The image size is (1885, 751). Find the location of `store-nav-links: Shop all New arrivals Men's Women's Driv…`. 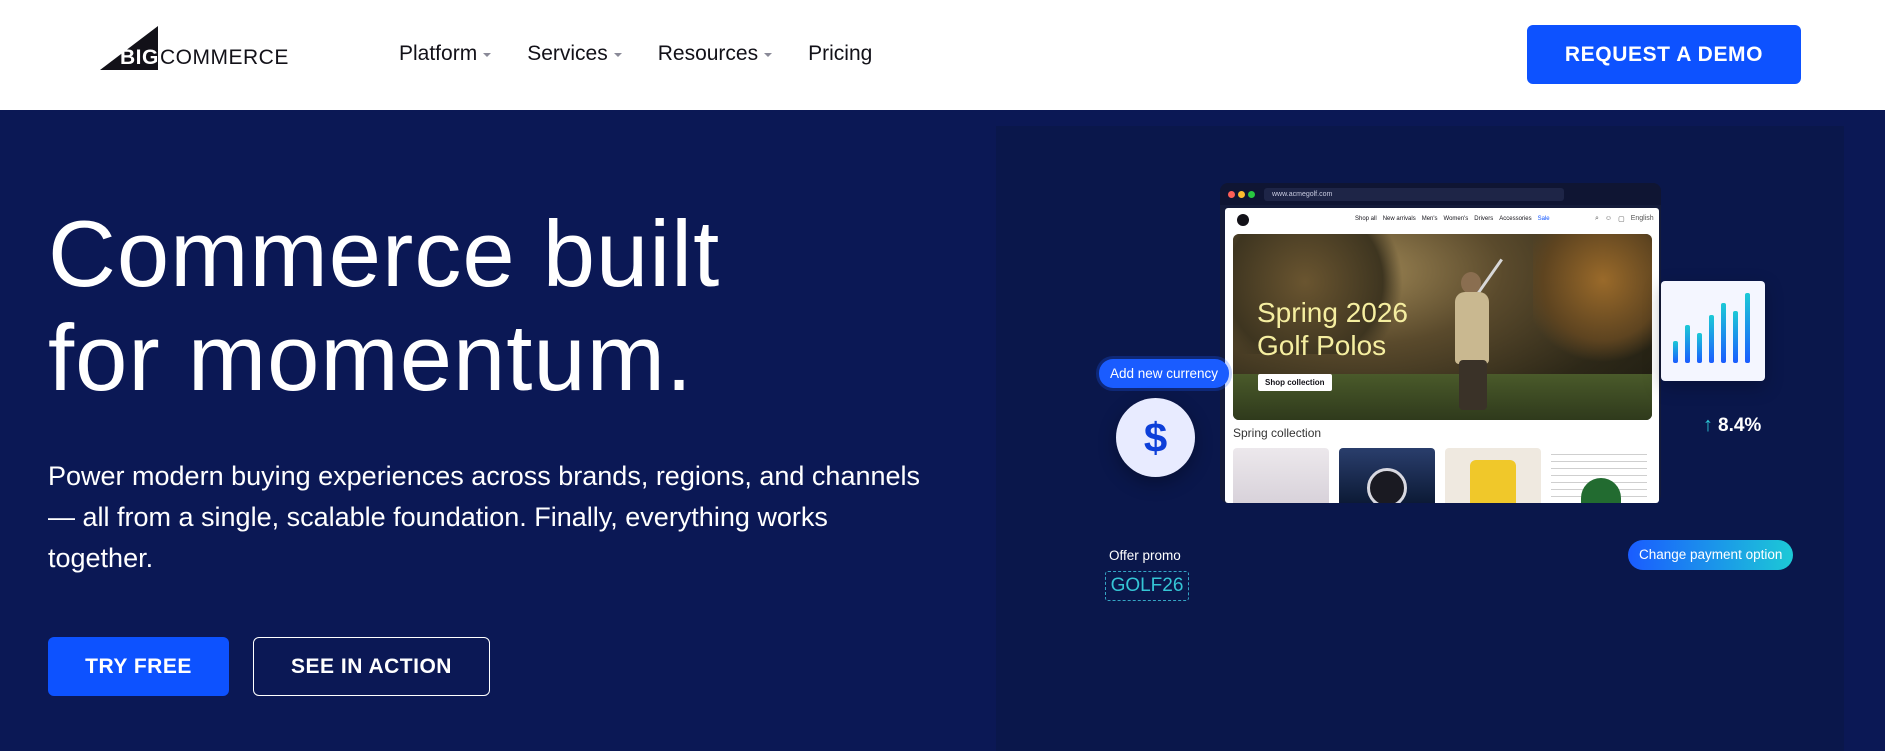

store-nav-links: Shop all New arrivals Men's Women's Driv… is located at coordinates (1452, 219).